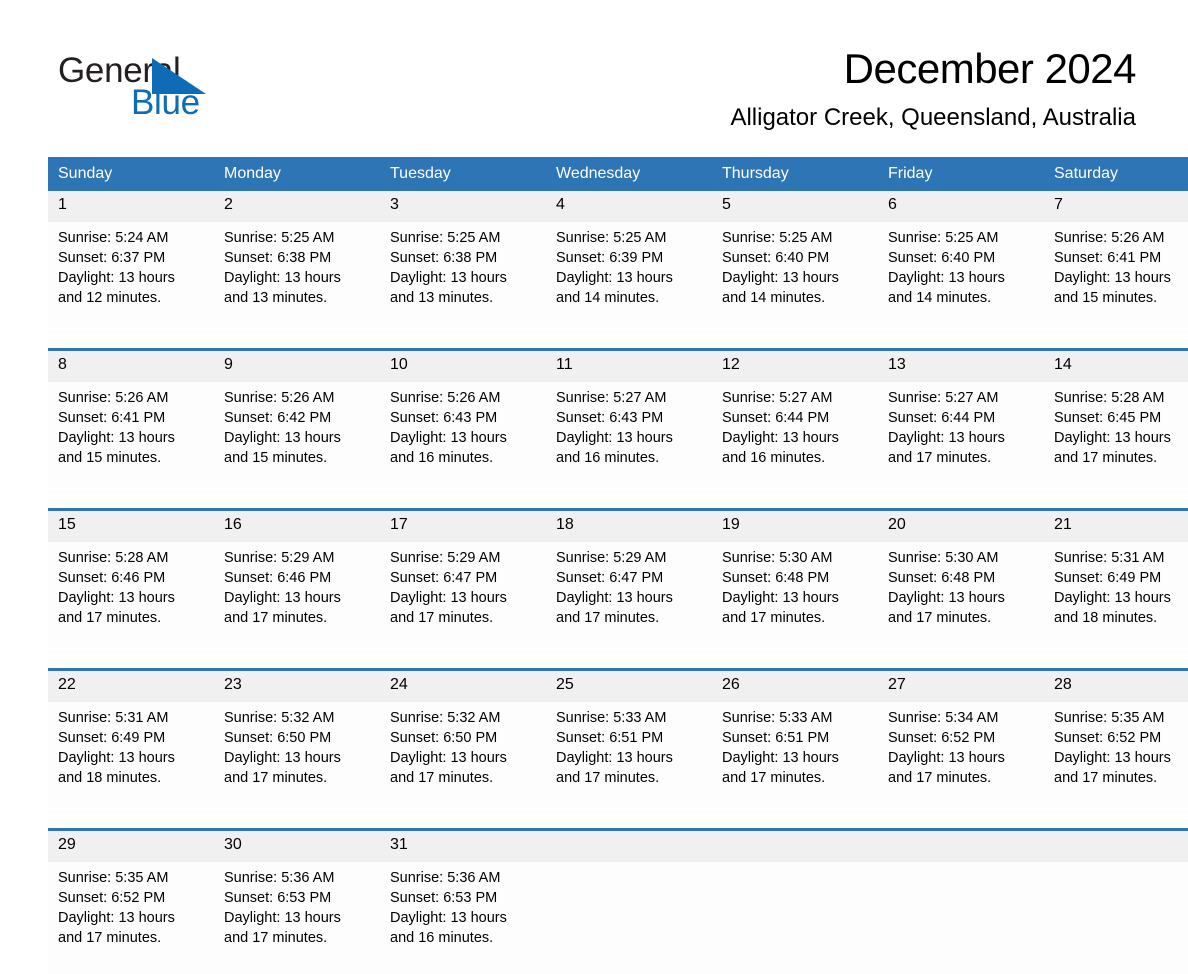 The width and height of the screenshot is (1188, 974). Describe the element at coordinates (131, 686) in the screenshot. I see `day-number: 22` at that location.